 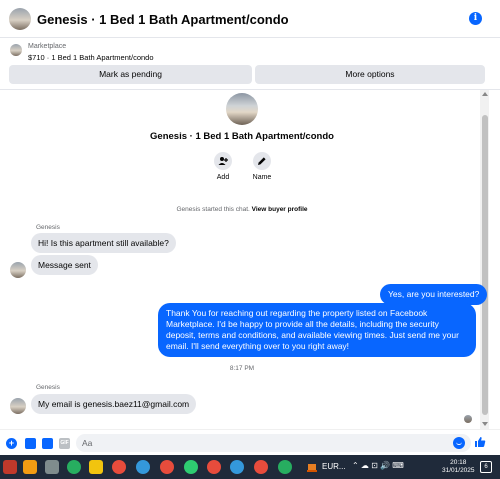 What do you see at coordinates (16, 50) in the screenshot?
I see `listing-small-thumbnail` at bounding box center [16, 50].